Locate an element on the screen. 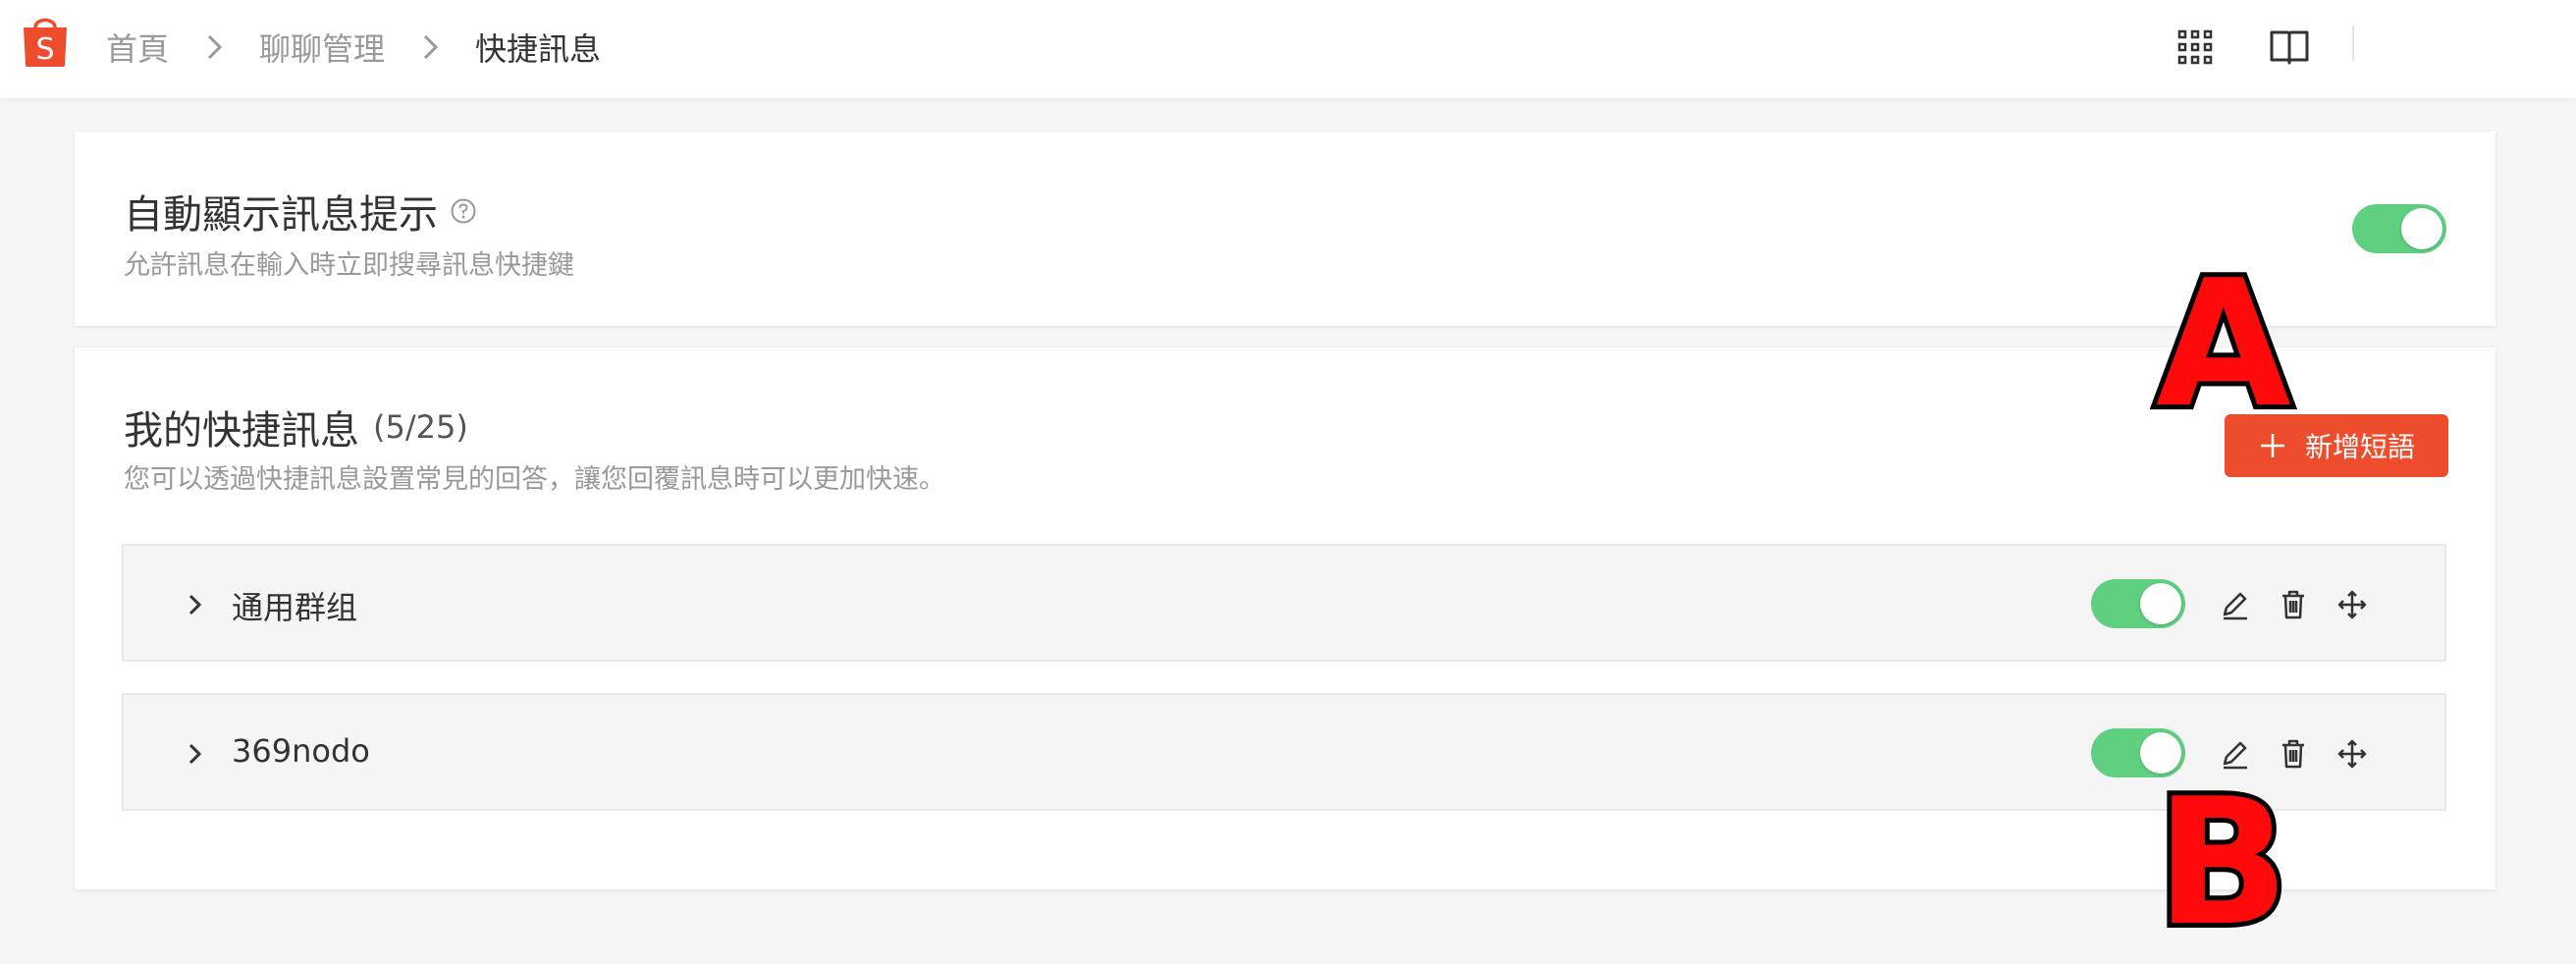 The width and height of the screenshot is (2576, 964). breadcrumb-chat-management: 聊聊管理 is located at coordinates (322, 47).